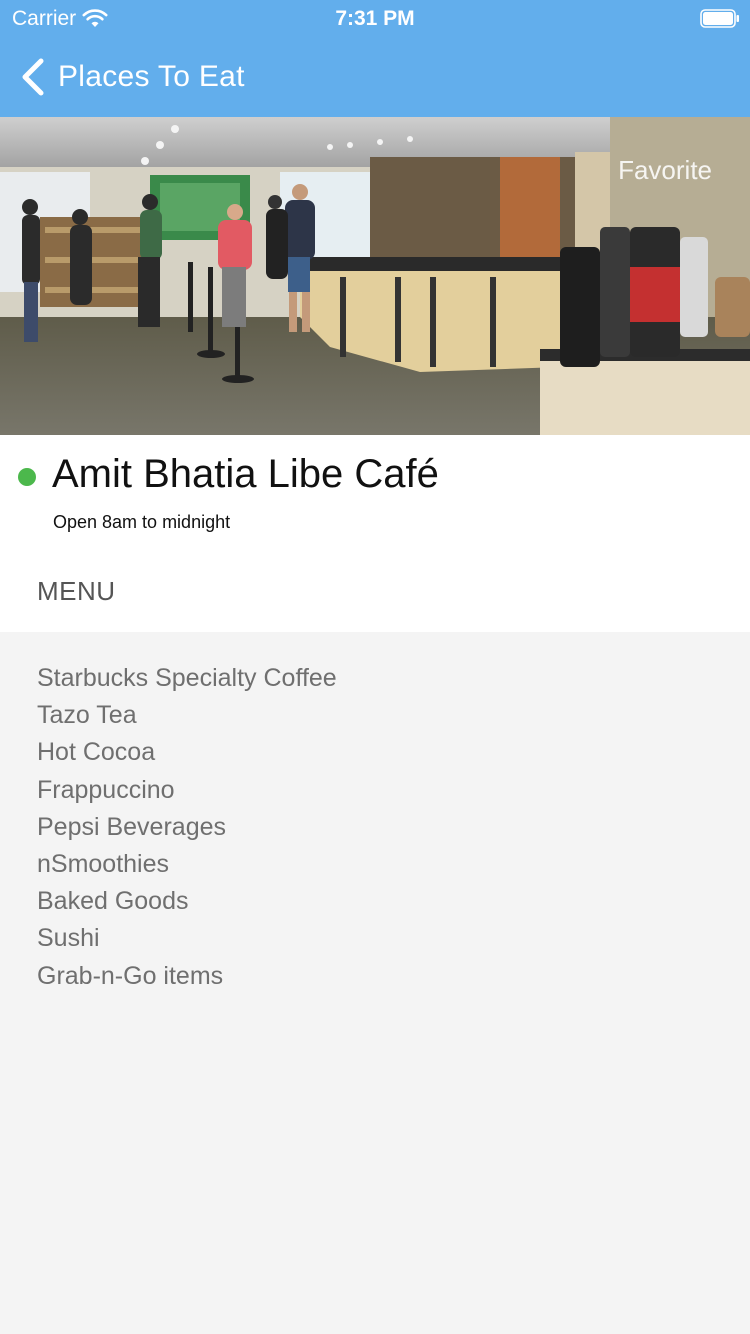  Describe the element at coordinates (27, 477) in the screenshot. I see `open-status-indicator` at that location.